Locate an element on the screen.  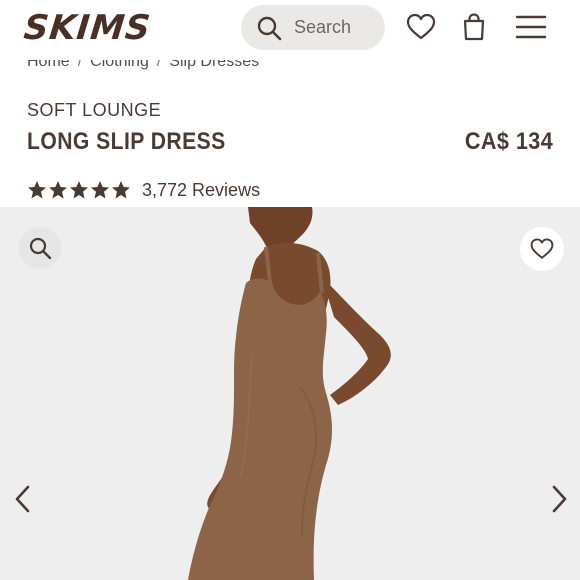
zoom-icon is located at coordinates (40, 248).